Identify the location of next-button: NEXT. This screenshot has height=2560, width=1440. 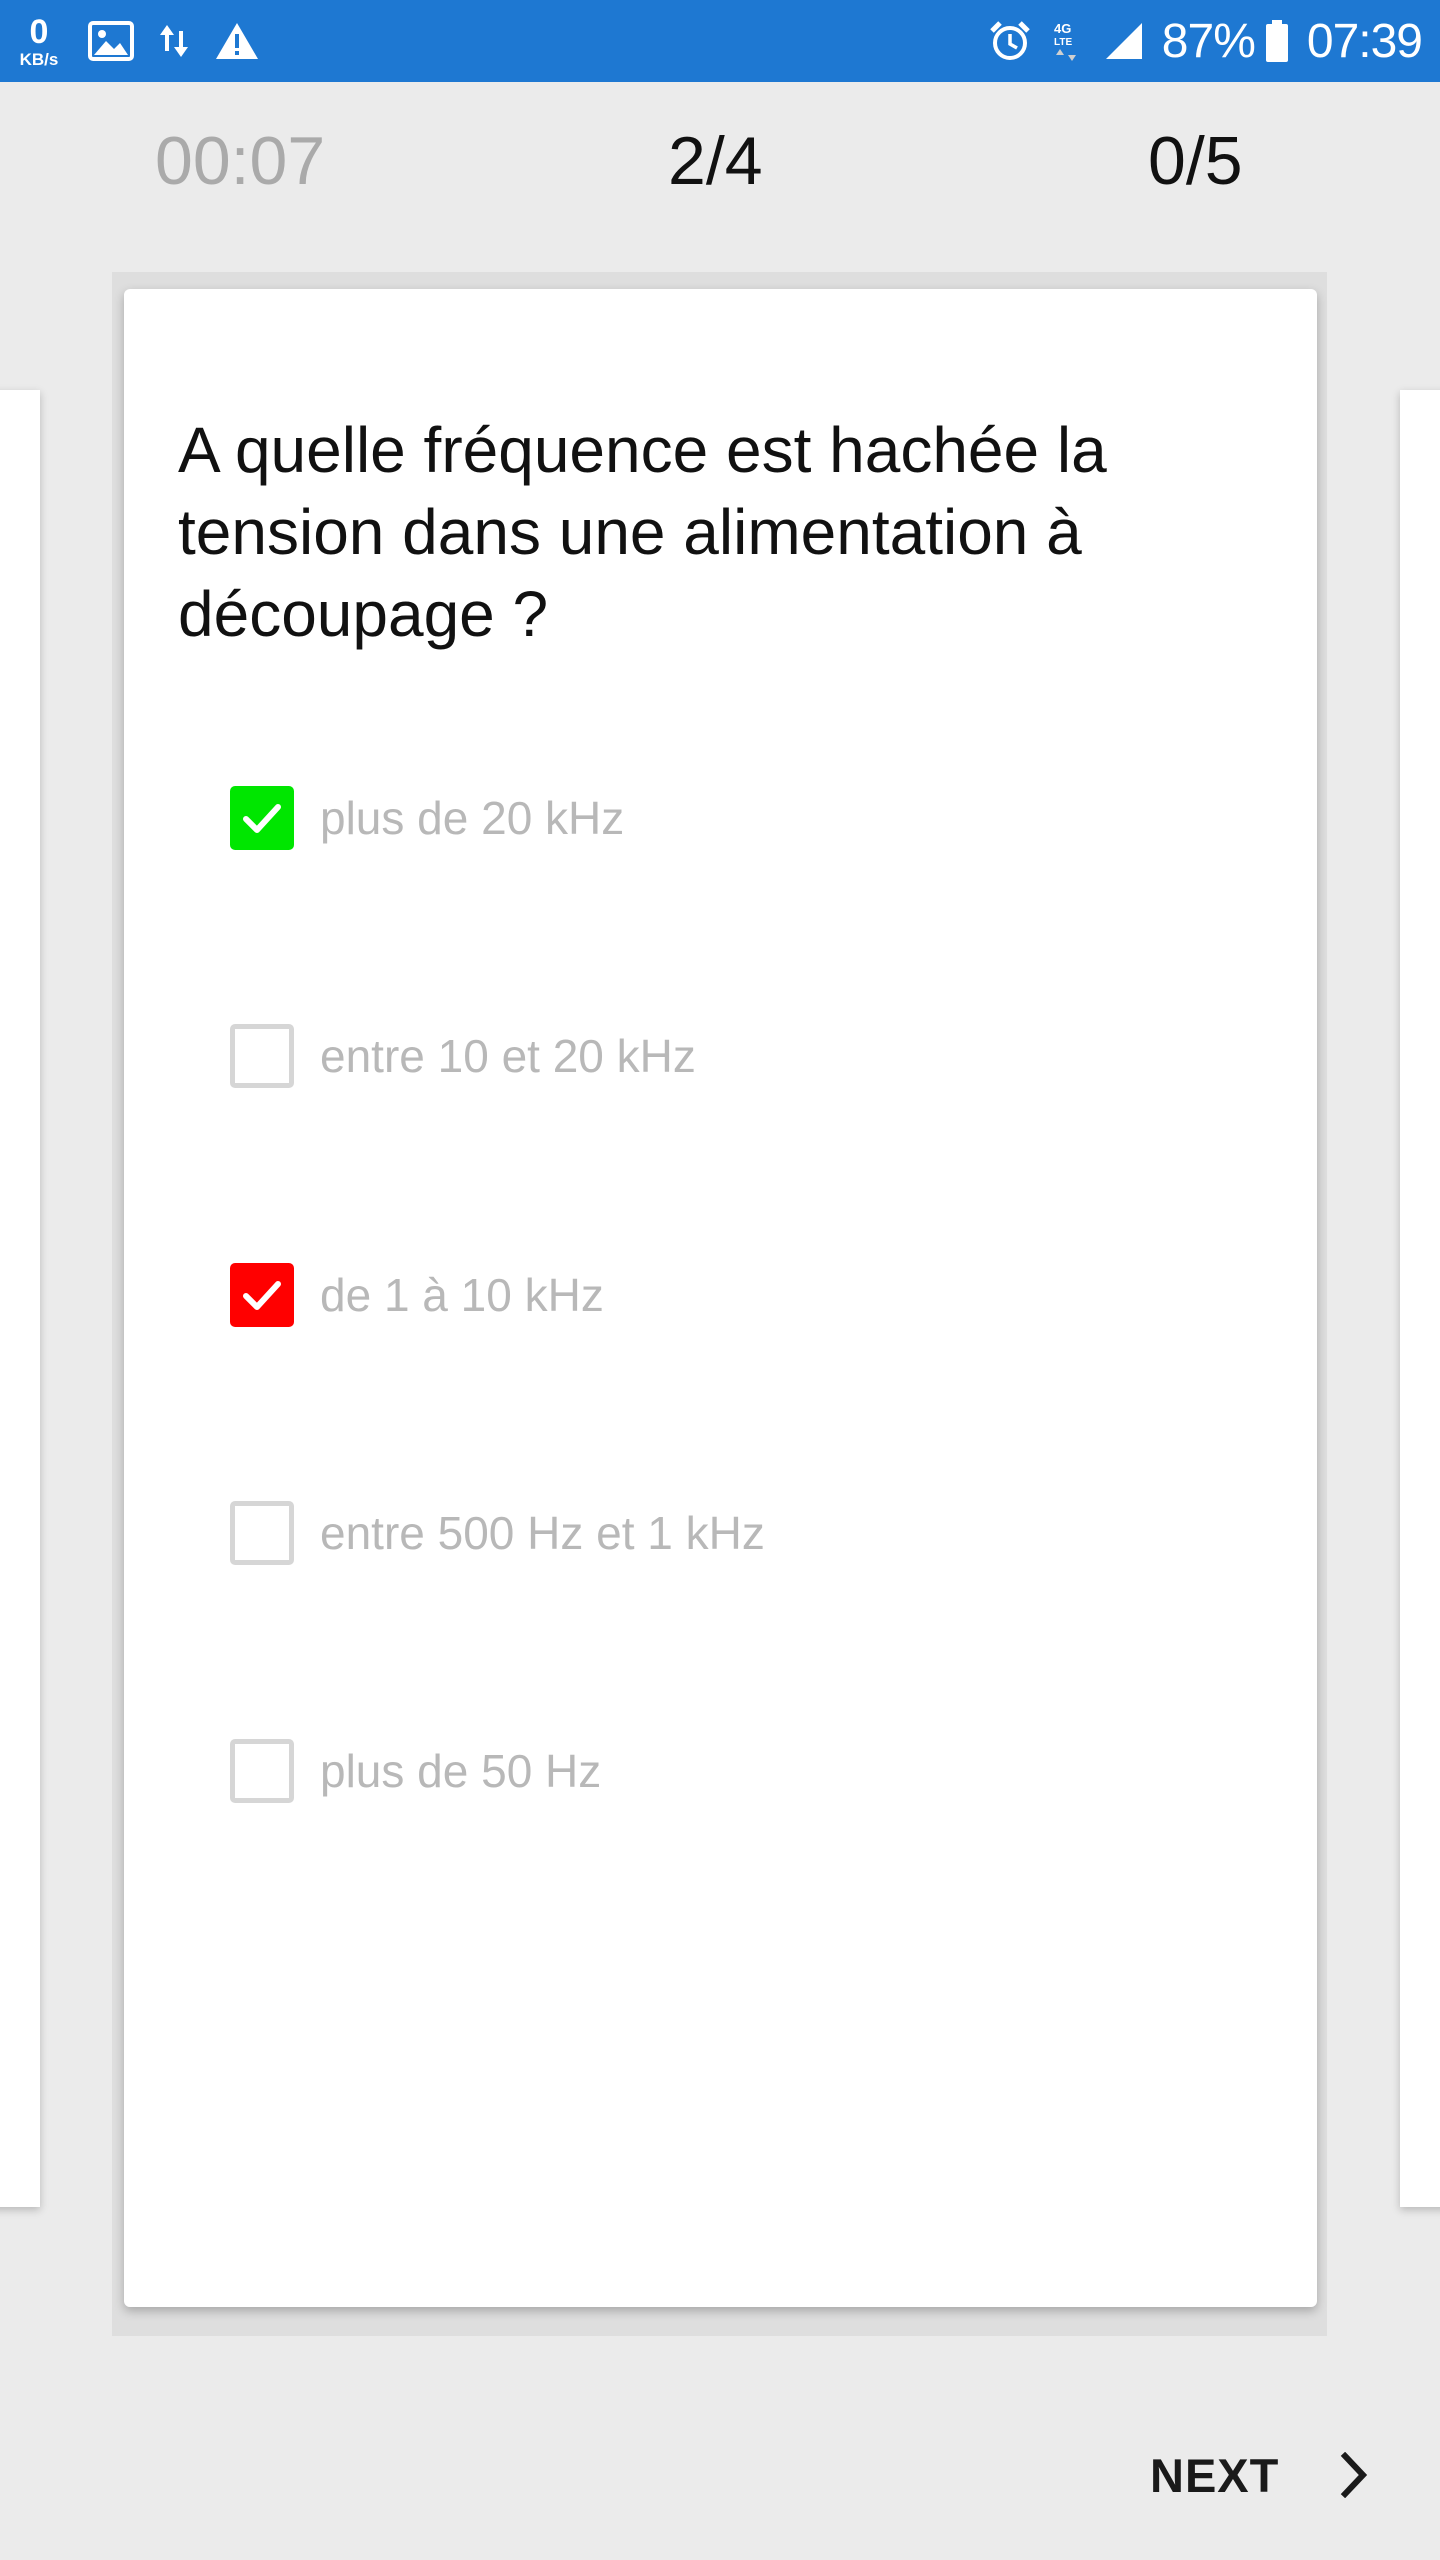
(1259, 2475).